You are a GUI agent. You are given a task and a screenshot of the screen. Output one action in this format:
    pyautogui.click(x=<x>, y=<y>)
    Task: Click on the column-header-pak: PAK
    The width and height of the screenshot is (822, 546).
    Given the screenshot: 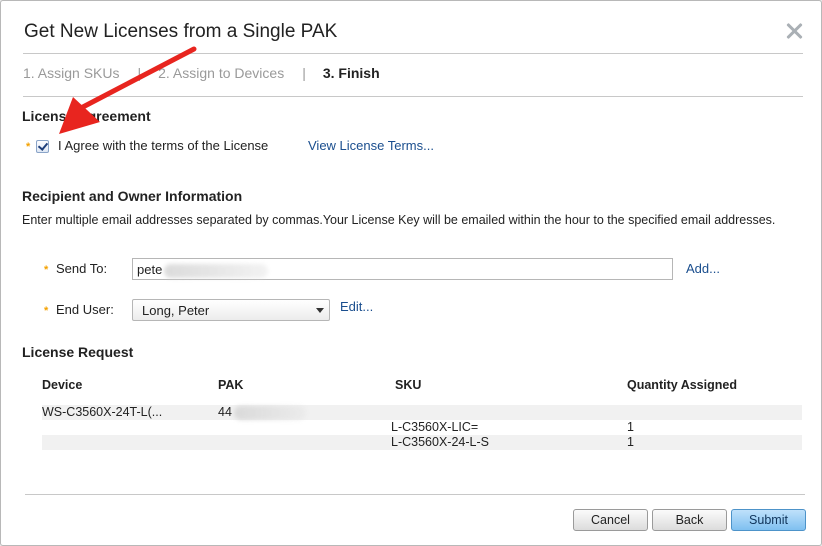 What is the action you would take?
    pyautogui.click(x=231, y=385)
    